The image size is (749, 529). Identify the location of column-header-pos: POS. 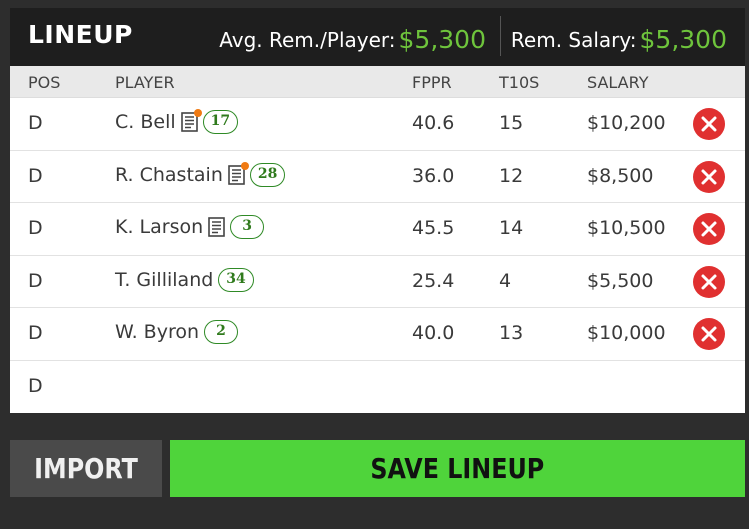
(44, 82).